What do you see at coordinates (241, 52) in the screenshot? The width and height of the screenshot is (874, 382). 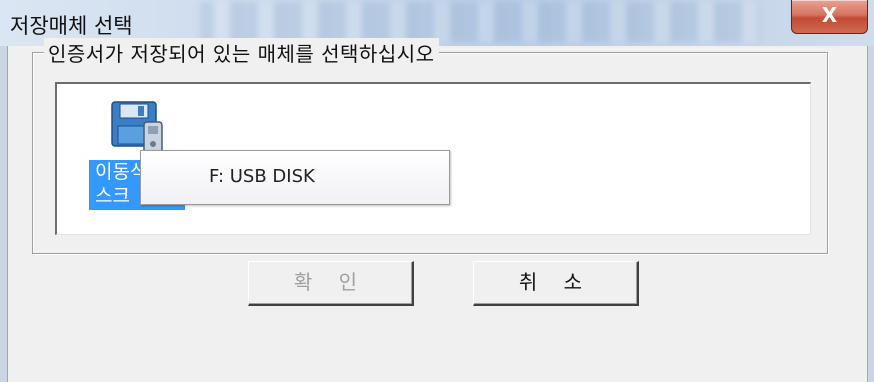 I see `group-legend: 인증서가 저장되어 있는 매체를 선택하십시오` at bounding box center [241, 52].